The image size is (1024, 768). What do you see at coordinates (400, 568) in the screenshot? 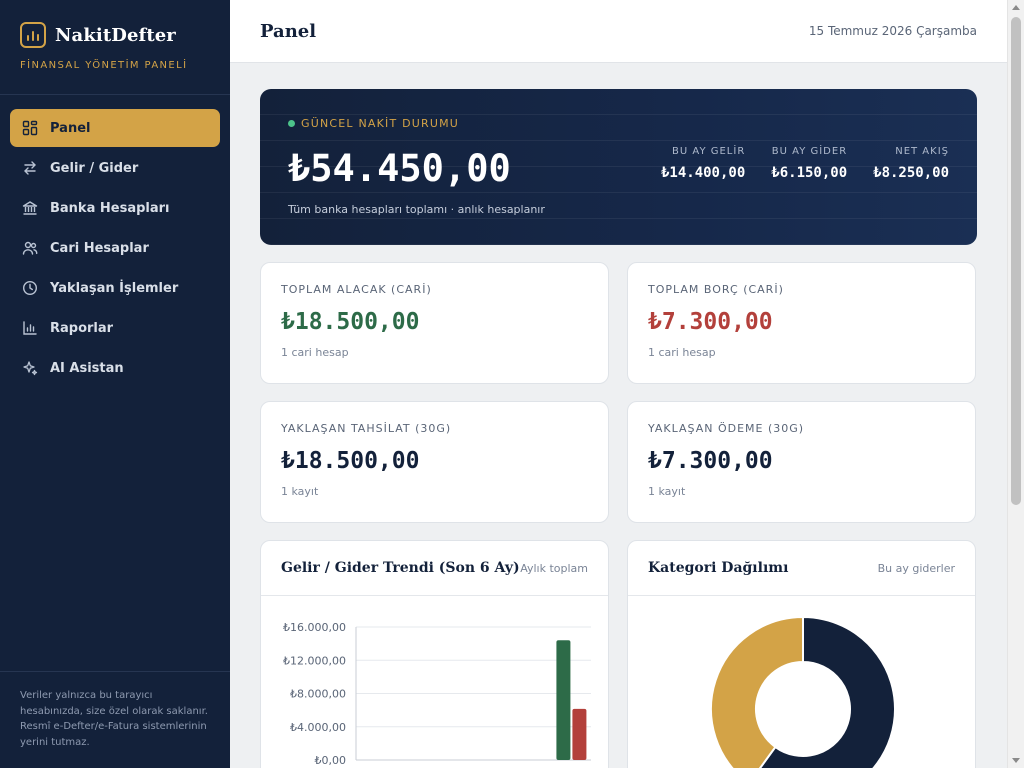
I see `panel-title: Gelir / Gider Trendi (Son 6 Ay)` at bounding box center [400, 568].